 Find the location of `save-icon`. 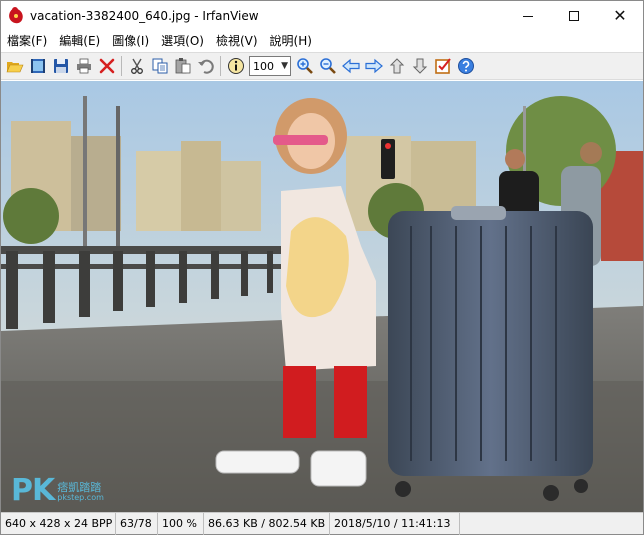

save-icon is located at coordinates (60, 66).